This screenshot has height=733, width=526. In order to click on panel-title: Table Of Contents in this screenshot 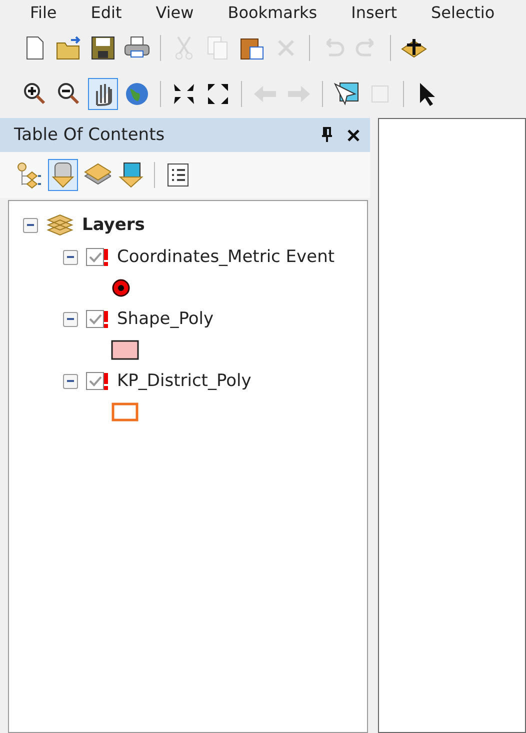, I will do `click(89, 135)`.